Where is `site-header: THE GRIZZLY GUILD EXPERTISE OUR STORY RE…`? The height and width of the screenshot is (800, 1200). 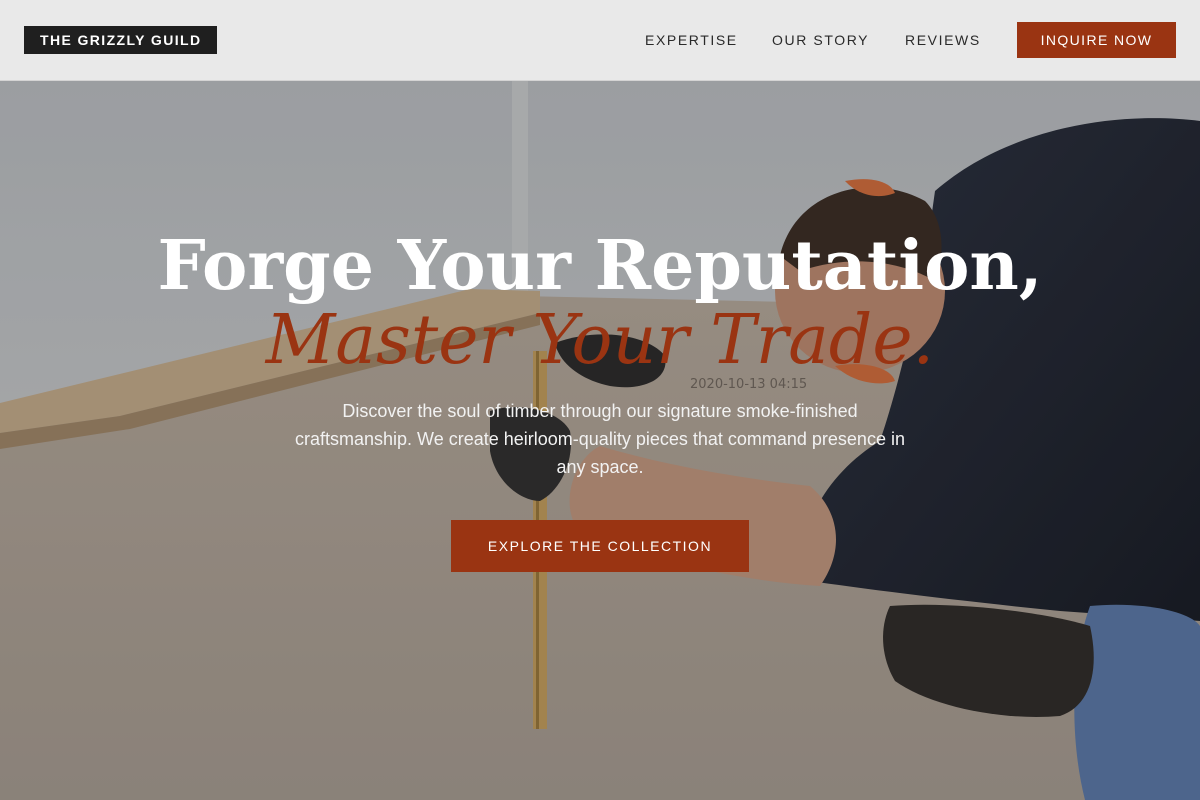
site-header: THE GRIZZLY GUILD EXPERTISE OUR STORY RE… is located at coordinates (600, 40).